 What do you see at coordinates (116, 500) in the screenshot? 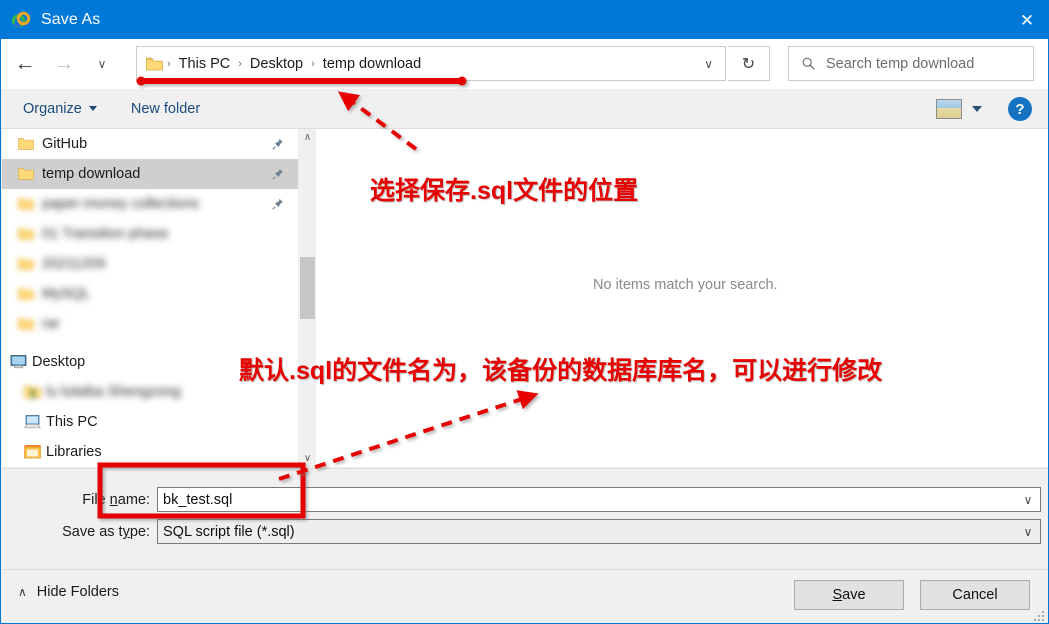
I see `file-name-label: File name:` at bounding box center [116, 500].